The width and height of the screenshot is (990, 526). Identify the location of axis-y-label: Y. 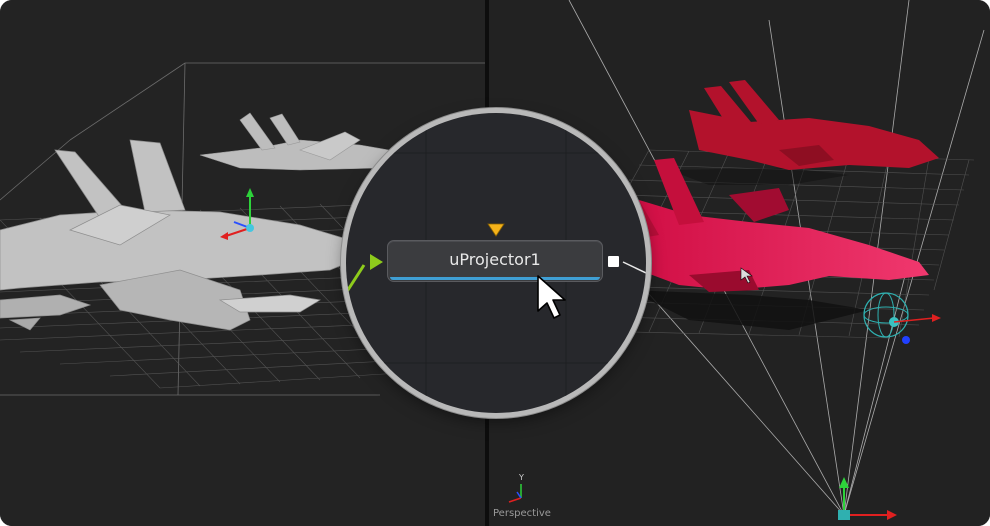
(521, 477).